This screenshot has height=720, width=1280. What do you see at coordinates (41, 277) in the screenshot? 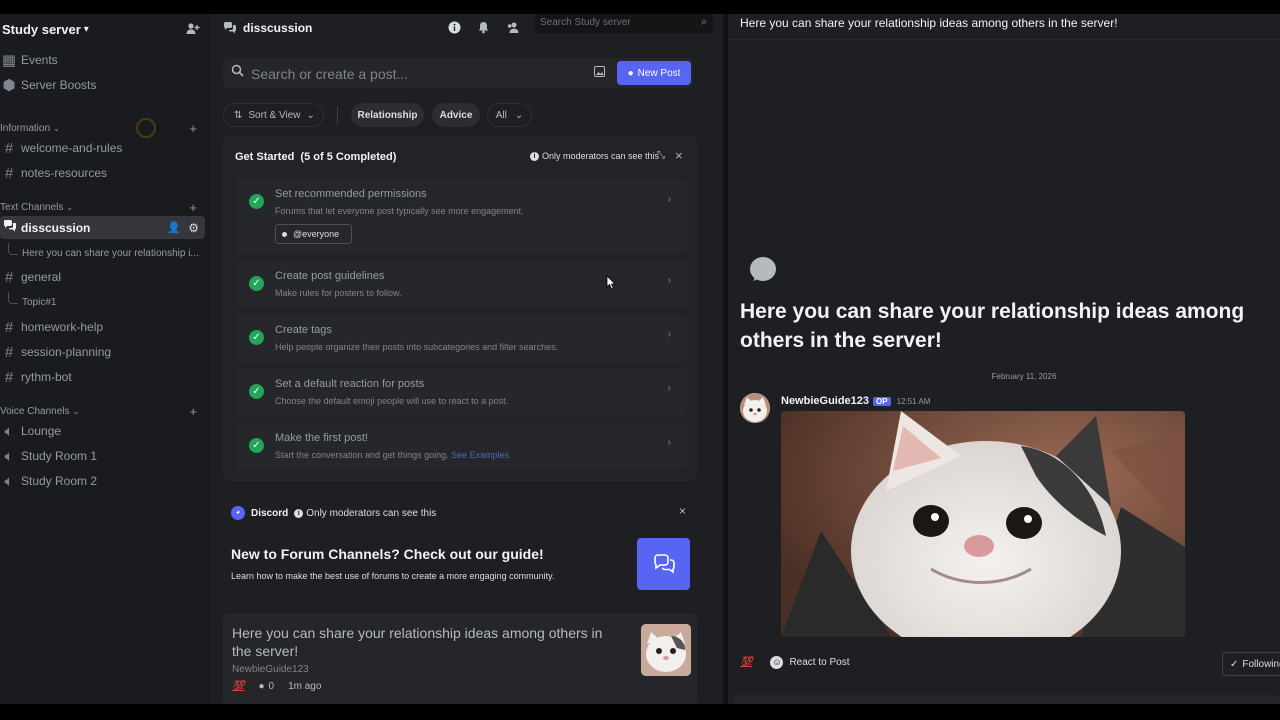
I see `sidebar-item-label: general` at bounding box center [41, 277].